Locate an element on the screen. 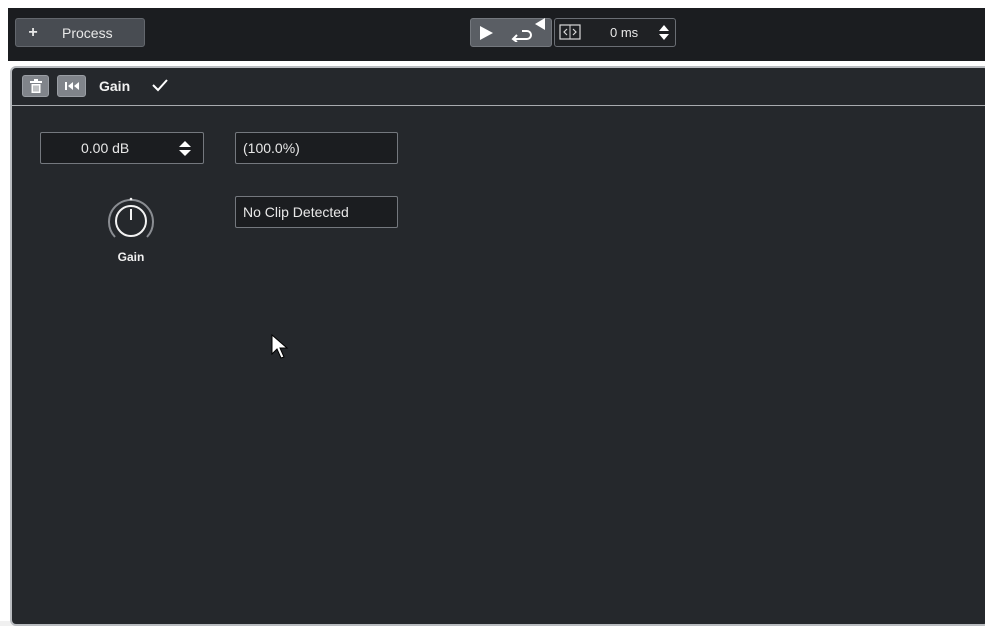 The height and width of the screenshot is (626, 985). mouse-cursor-icon is located at coordinates (280, 346).